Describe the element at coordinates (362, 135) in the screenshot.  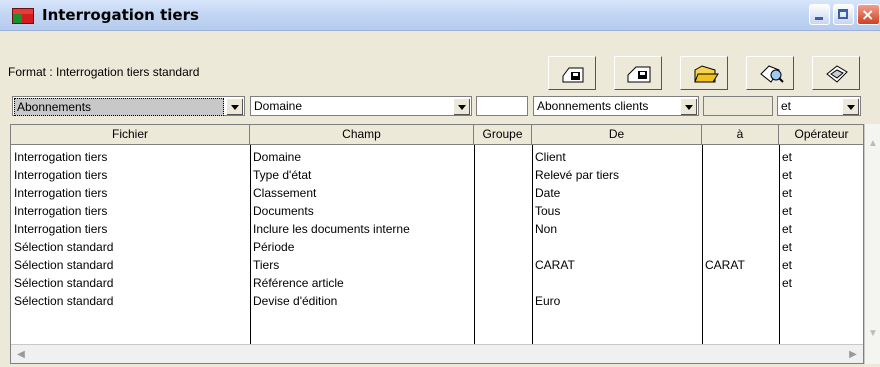
I see `column-header-champ: Champ` at that location.